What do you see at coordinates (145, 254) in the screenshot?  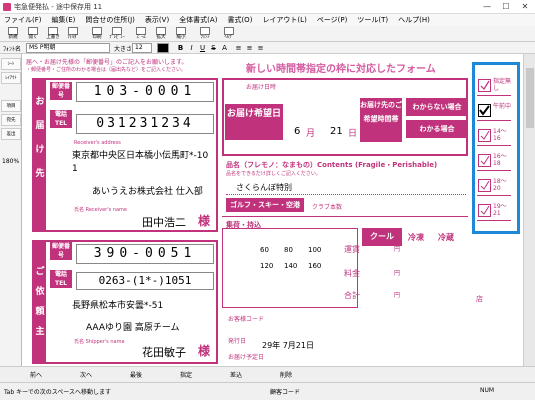 I see `sender-postal-field: 390-0051` at bounding box center [145, 254].